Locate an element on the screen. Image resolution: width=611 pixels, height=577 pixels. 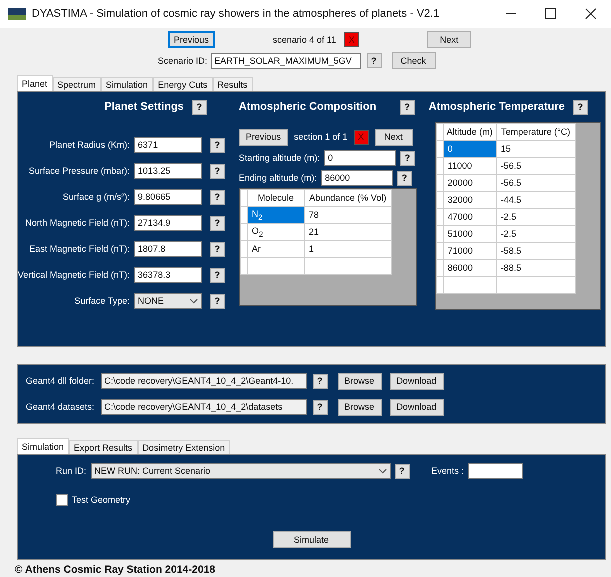
field-label: Surface Pressure (mbar): is located at coordinates (79, 171).